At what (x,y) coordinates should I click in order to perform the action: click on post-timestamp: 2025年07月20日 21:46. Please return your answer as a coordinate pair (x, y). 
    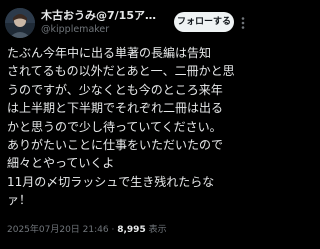
    Looking at the image, I should click on (58, 230).